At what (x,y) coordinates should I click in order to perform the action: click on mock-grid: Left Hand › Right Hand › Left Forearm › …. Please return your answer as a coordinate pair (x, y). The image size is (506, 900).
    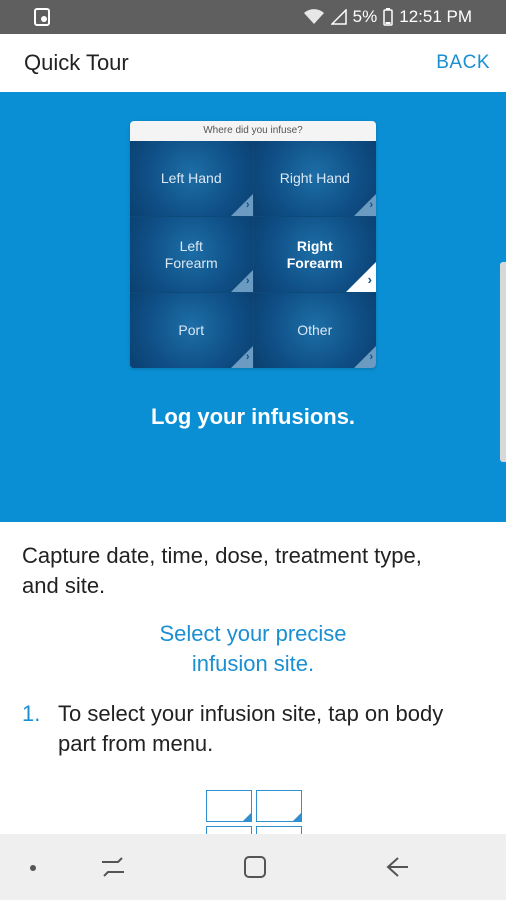
    Looking at the image, I should click on (253, 254).